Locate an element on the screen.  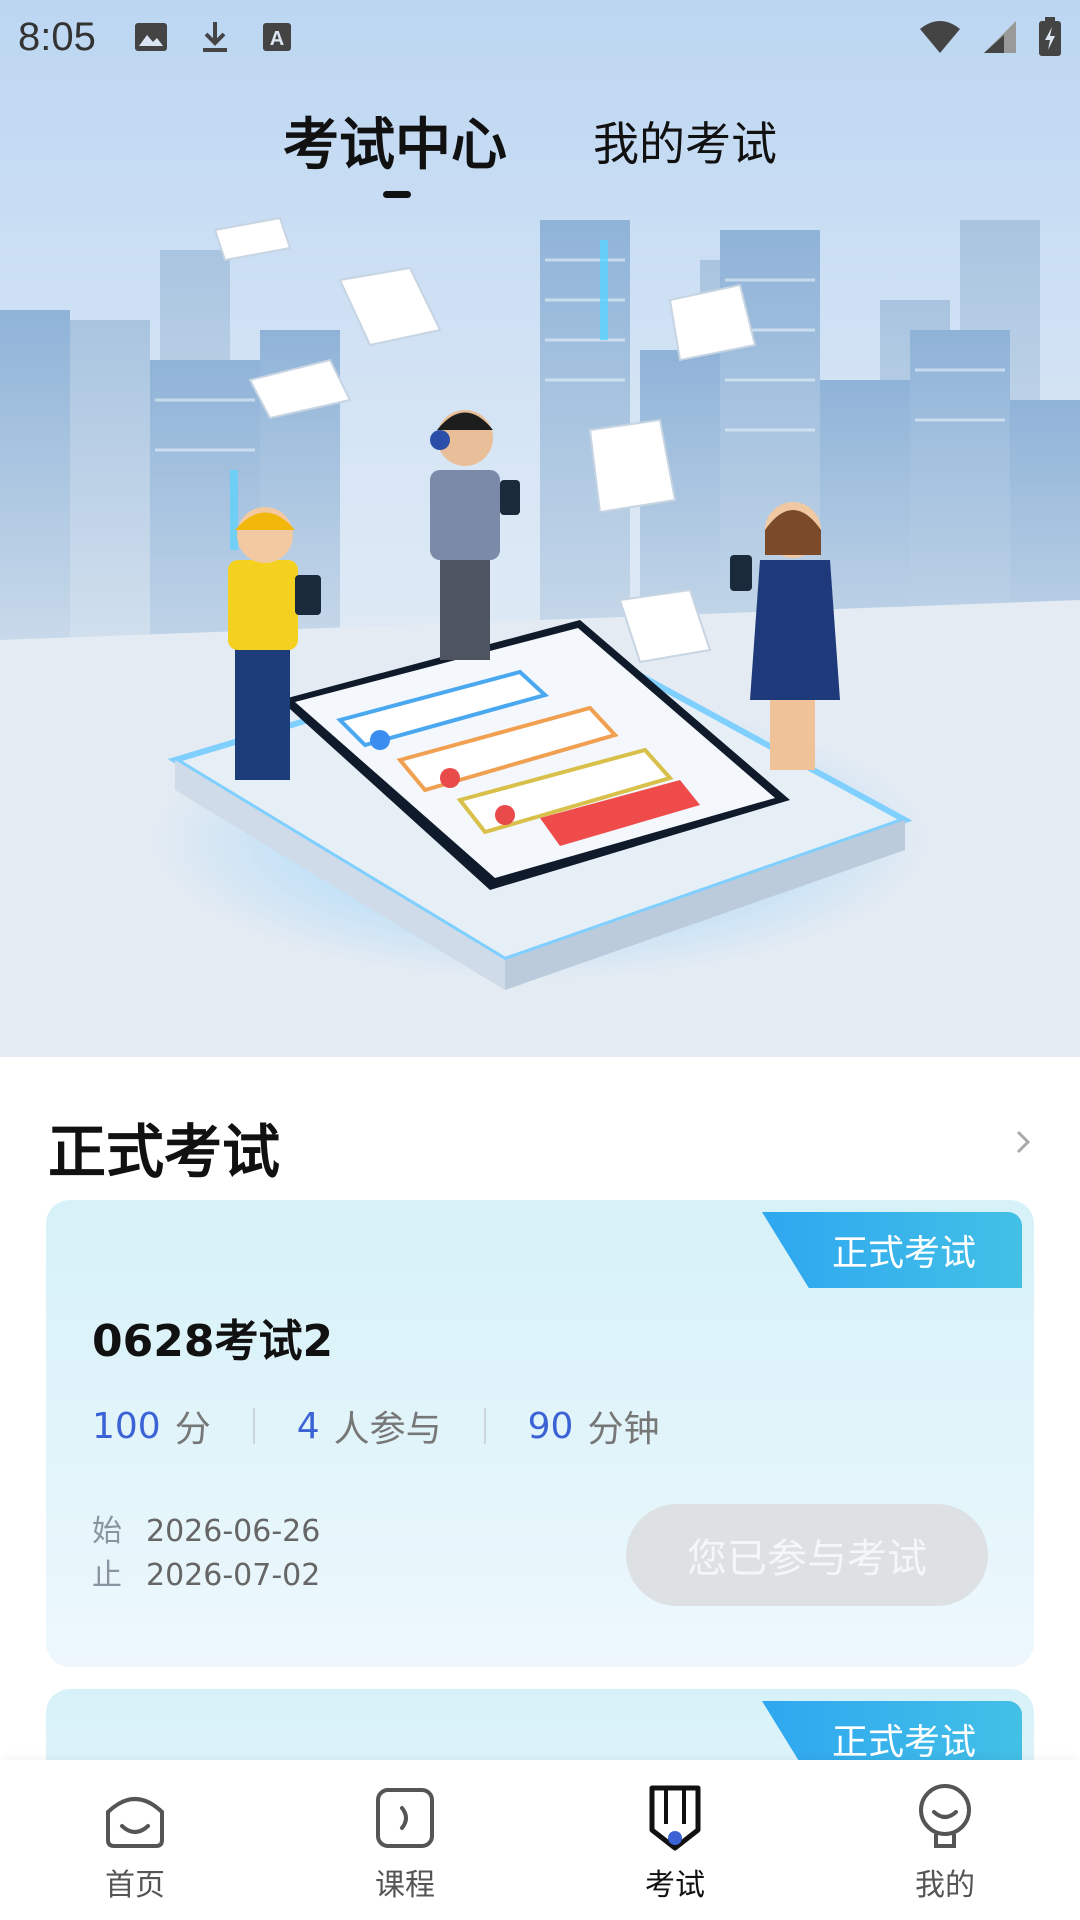
tab-active-indicator is located at coordinates (397, 194).